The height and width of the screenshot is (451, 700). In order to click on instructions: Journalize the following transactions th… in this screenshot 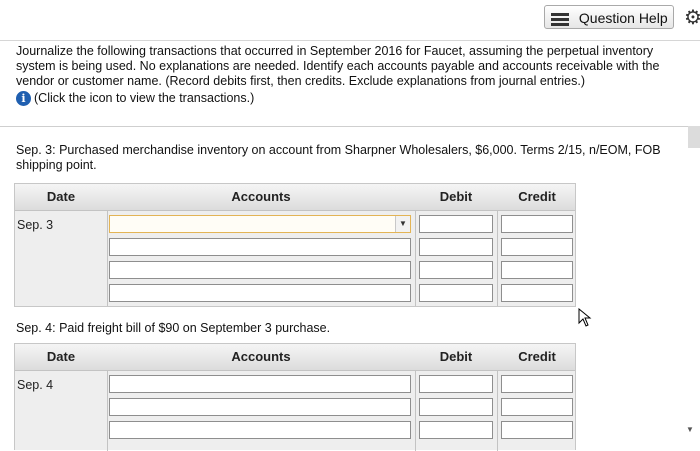, I will do `click(354, 75)`.